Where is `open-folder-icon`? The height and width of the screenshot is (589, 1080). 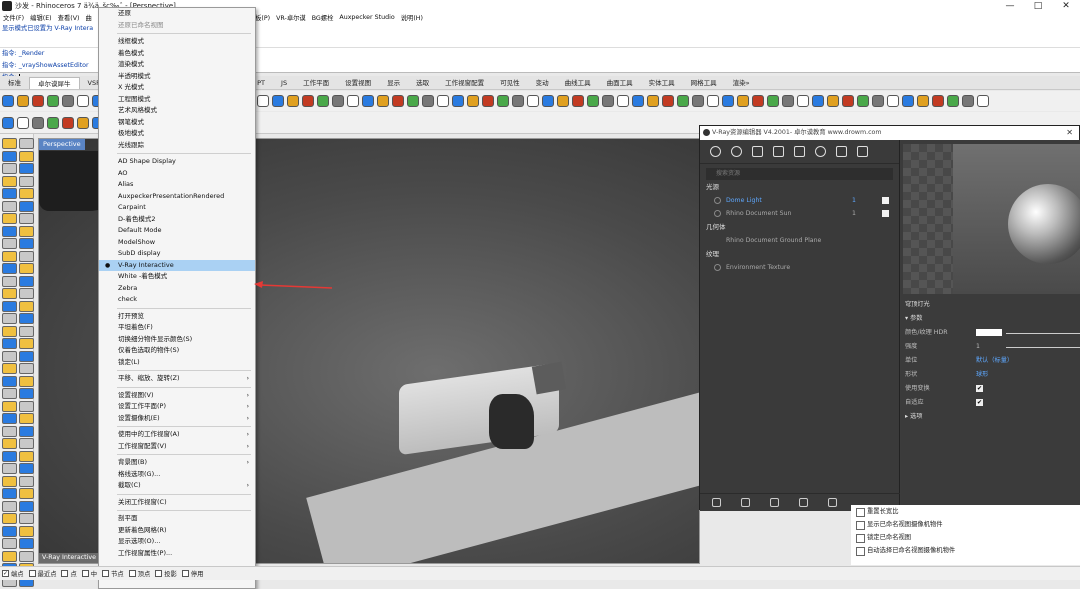 open-folder-icon is located at coordinates (745, 502).